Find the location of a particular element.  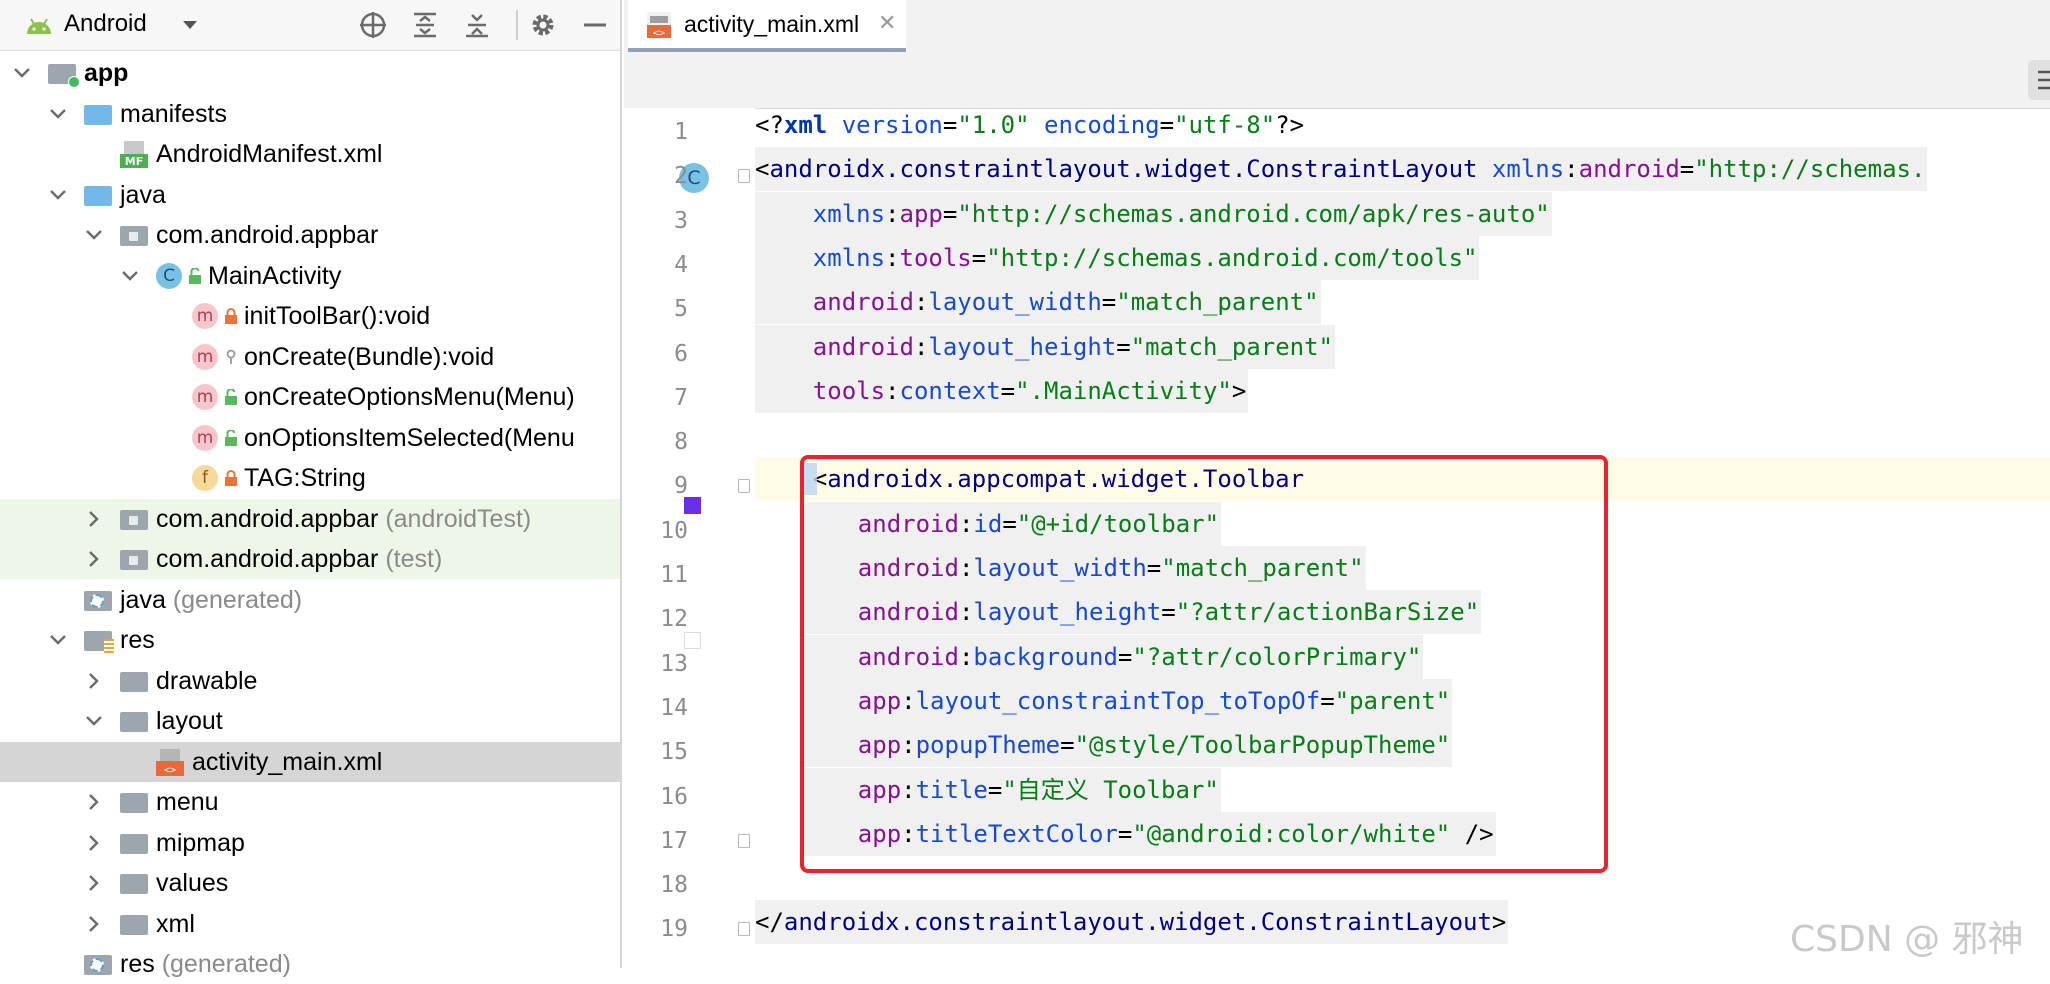

close-icon: ✕ is located at coordinates (887, 23).